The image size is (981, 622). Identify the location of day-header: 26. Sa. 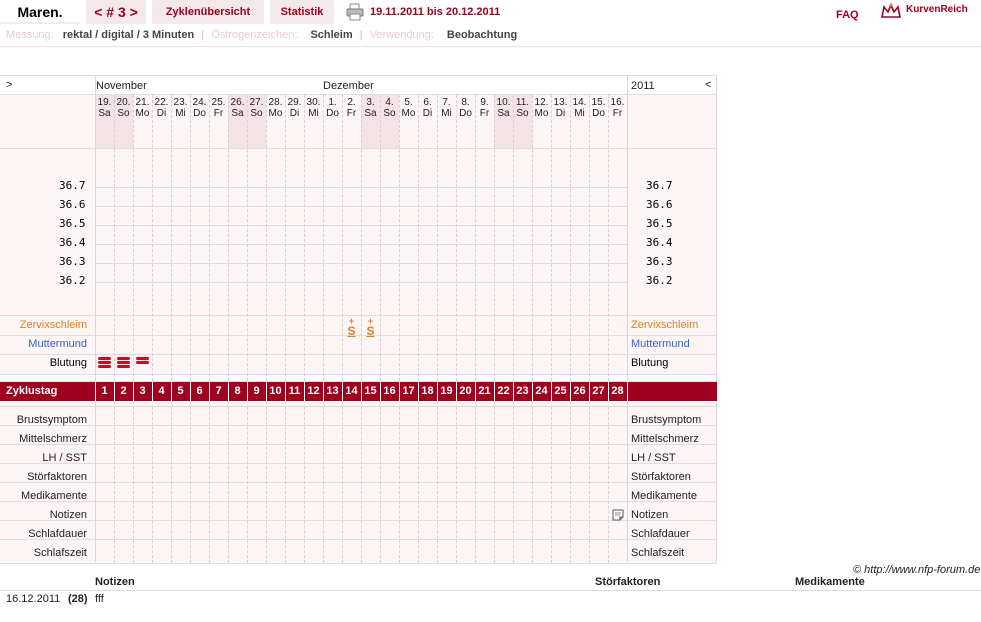
(237, 108).